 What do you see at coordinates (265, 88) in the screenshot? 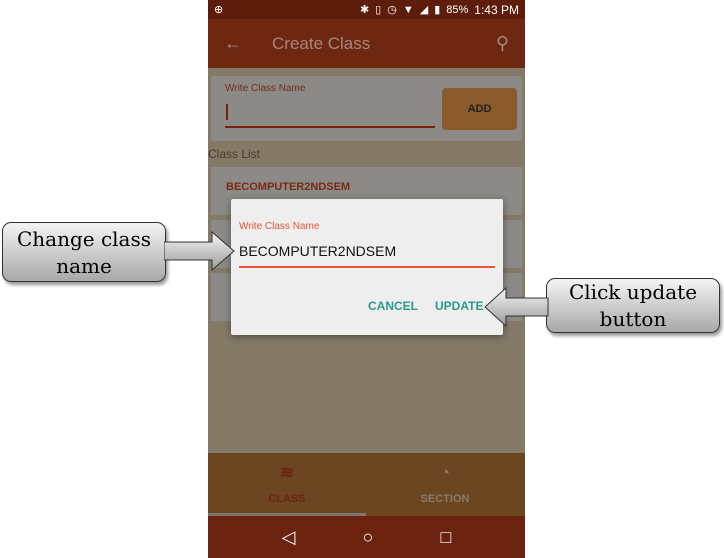
I see `class-name-label: Write Class Name` at bounding box center [265, 88].